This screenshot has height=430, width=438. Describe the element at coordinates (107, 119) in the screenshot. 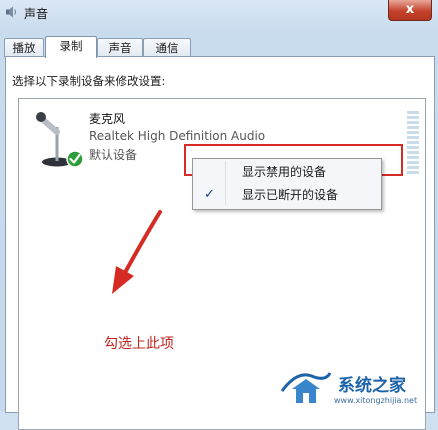

I see `device-name: 麦克风` at that location.